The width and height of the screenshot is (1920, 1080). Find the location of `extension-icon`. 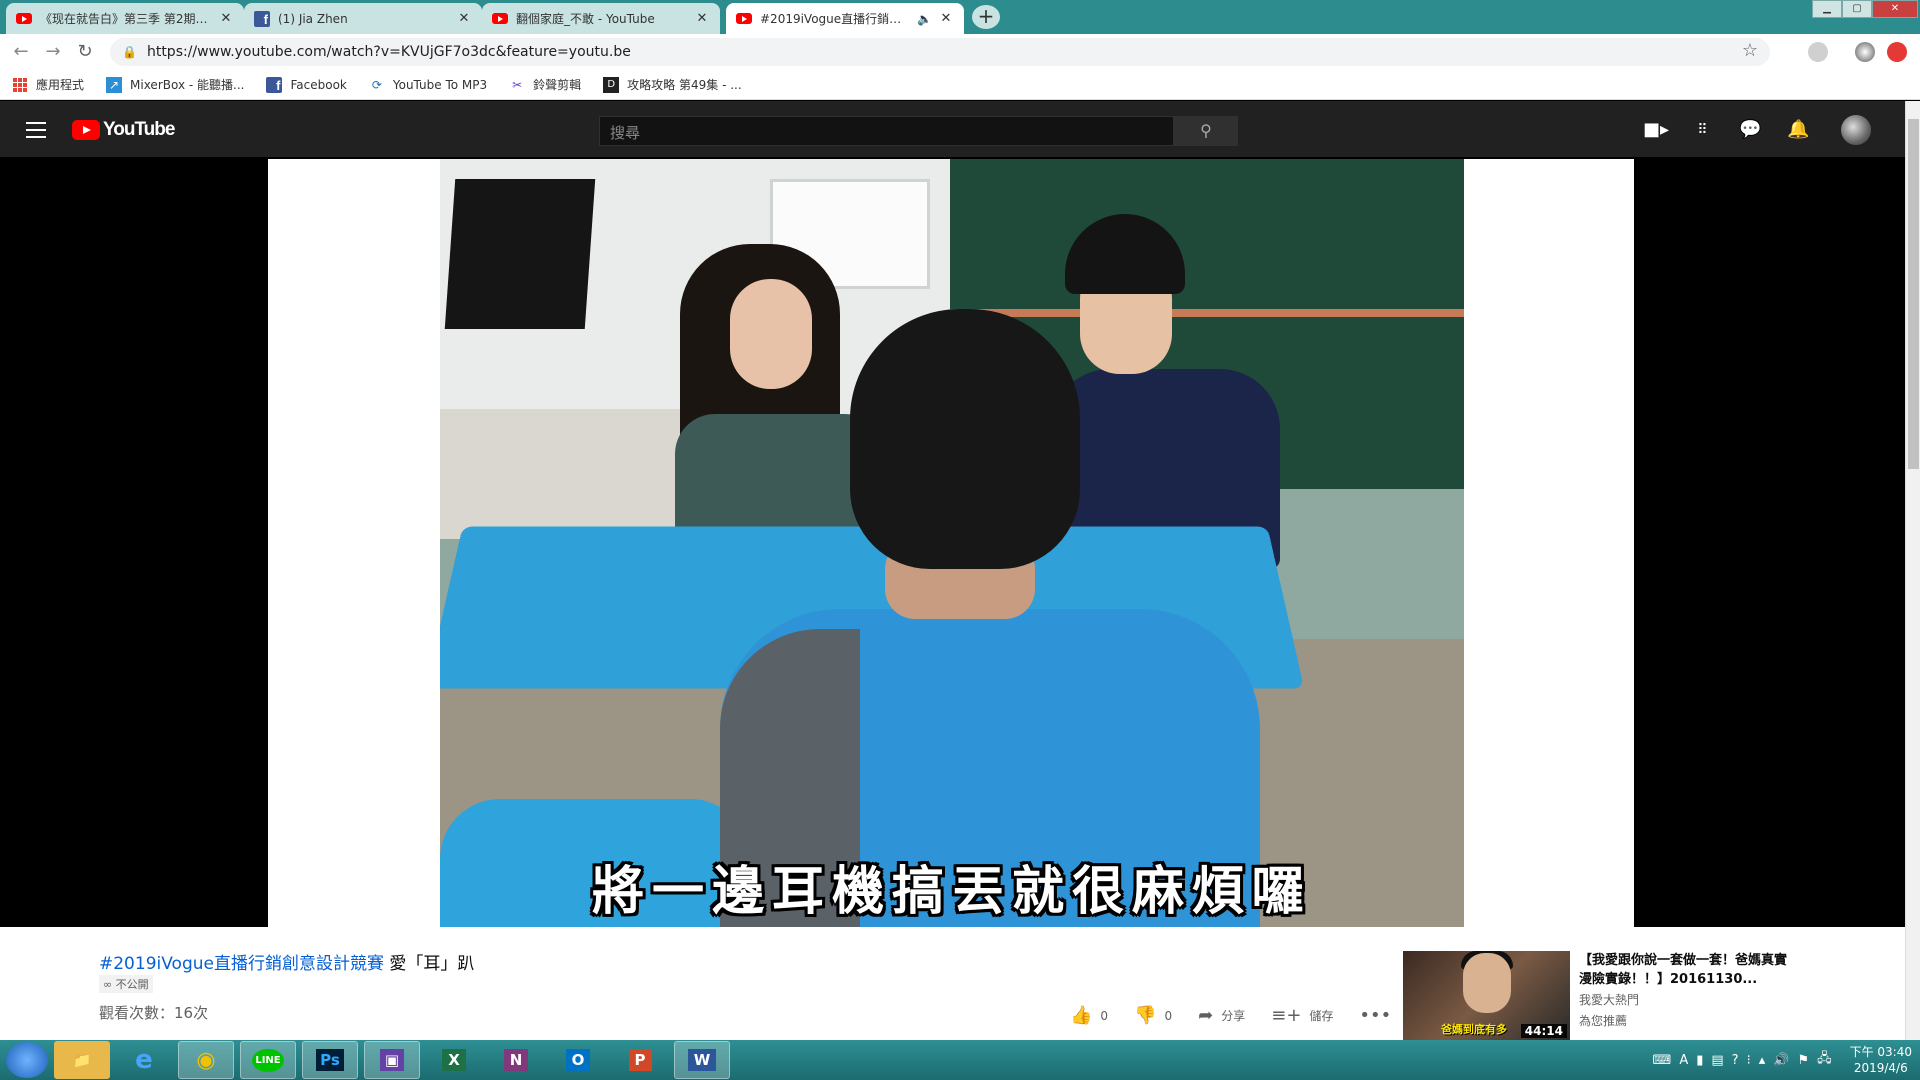

extension-icon is located at coordinates (1818, 52).